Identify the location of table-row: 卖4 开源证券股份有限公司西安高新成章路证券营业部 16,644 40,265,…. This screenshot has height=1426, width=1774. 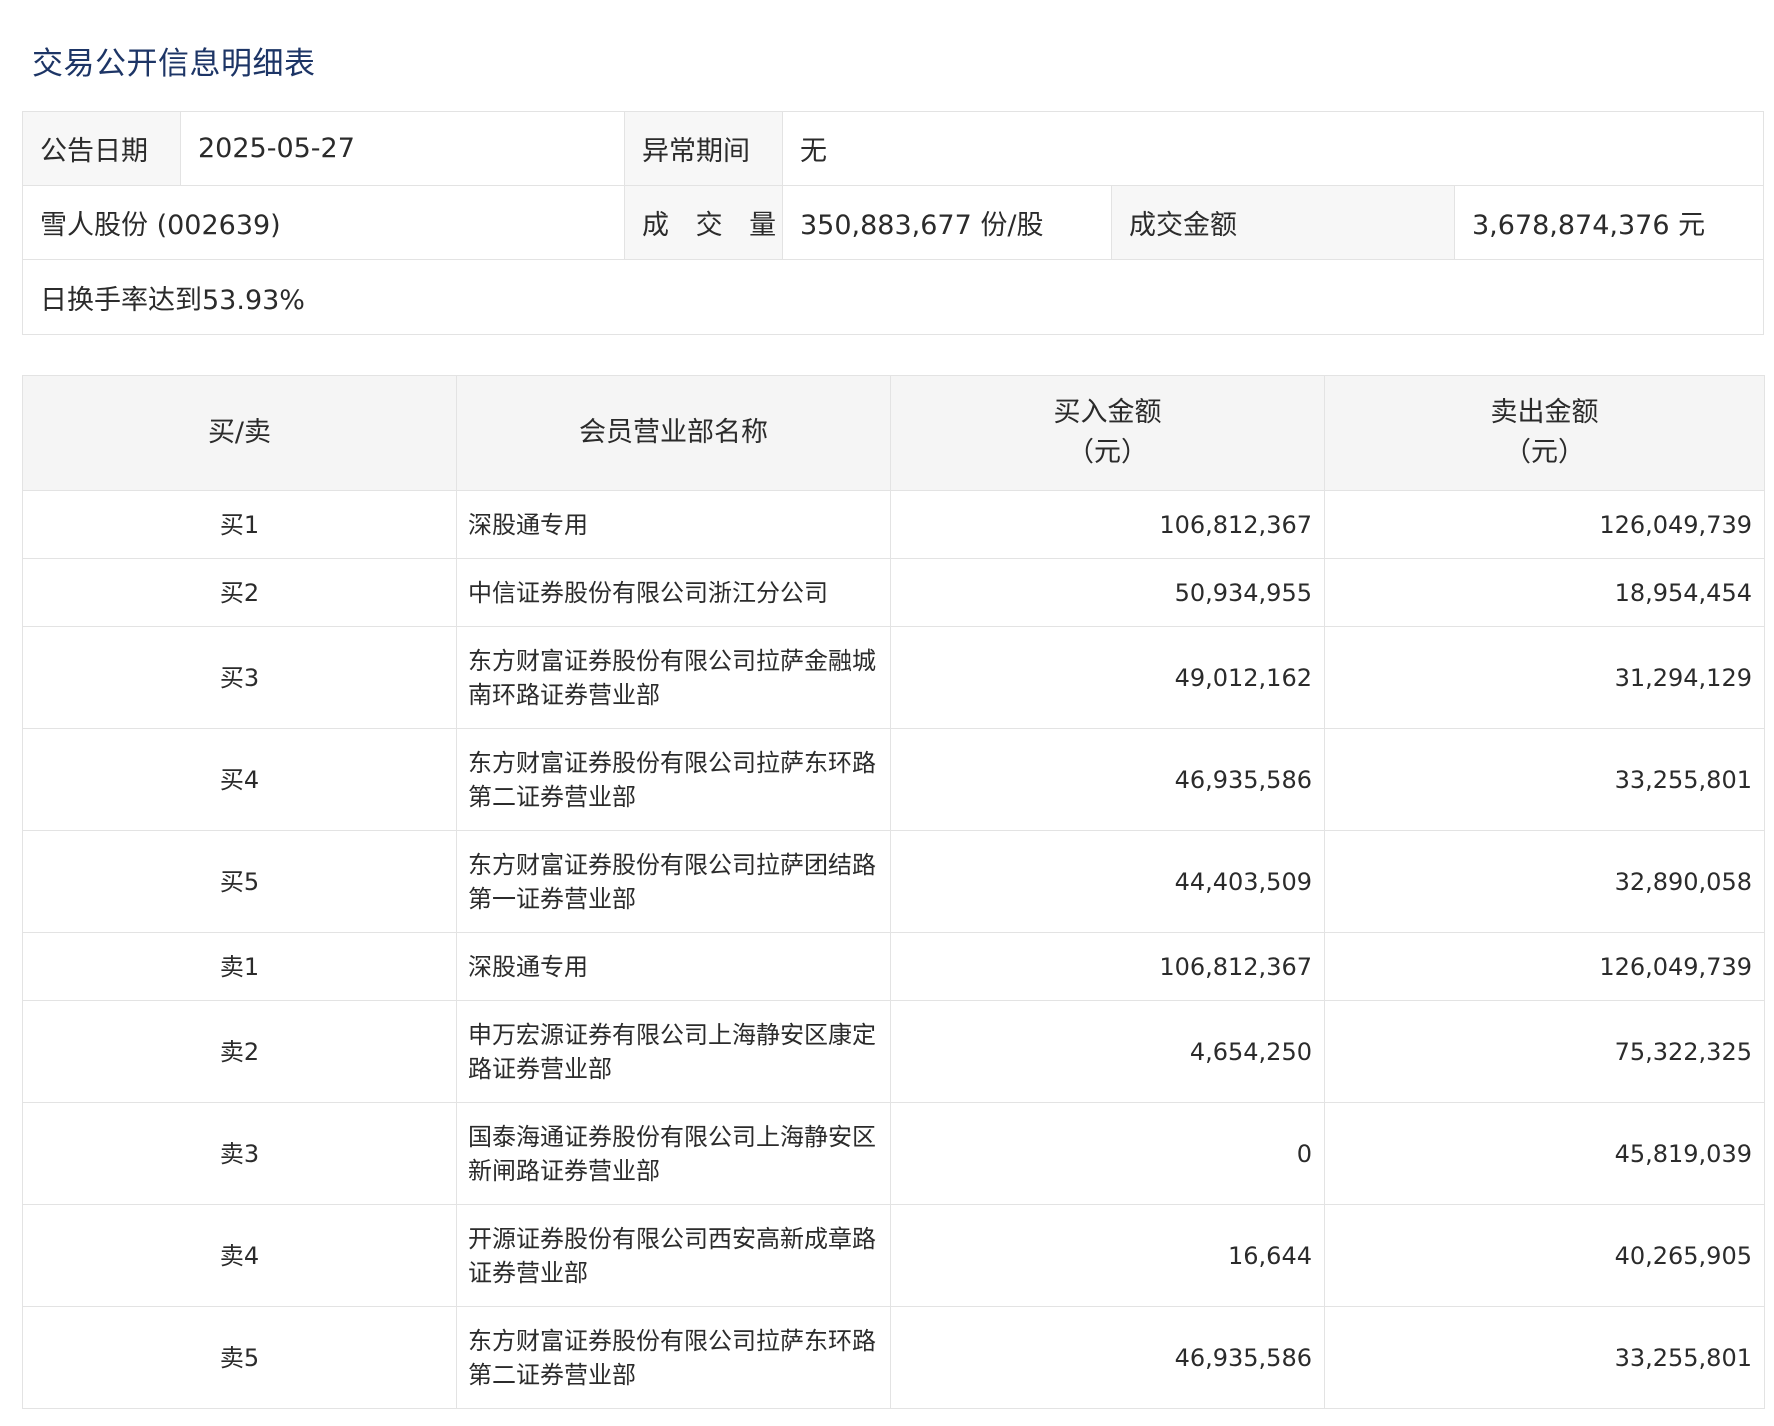
(893, 1255).